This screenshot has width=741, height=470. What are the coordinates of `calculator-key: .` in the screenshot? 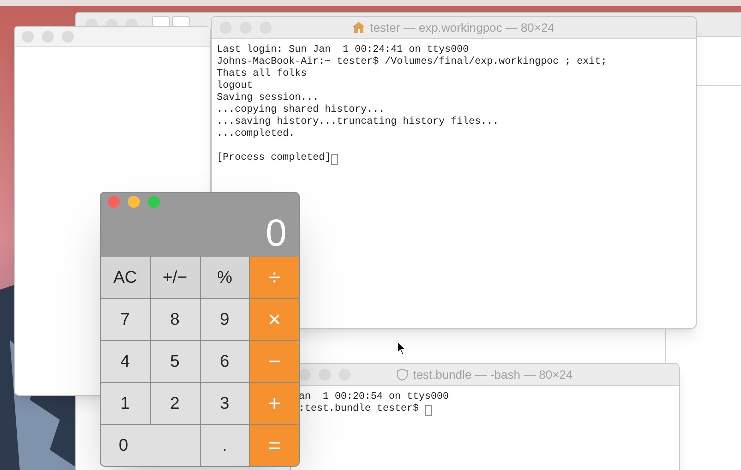 It's located at (225, 445).